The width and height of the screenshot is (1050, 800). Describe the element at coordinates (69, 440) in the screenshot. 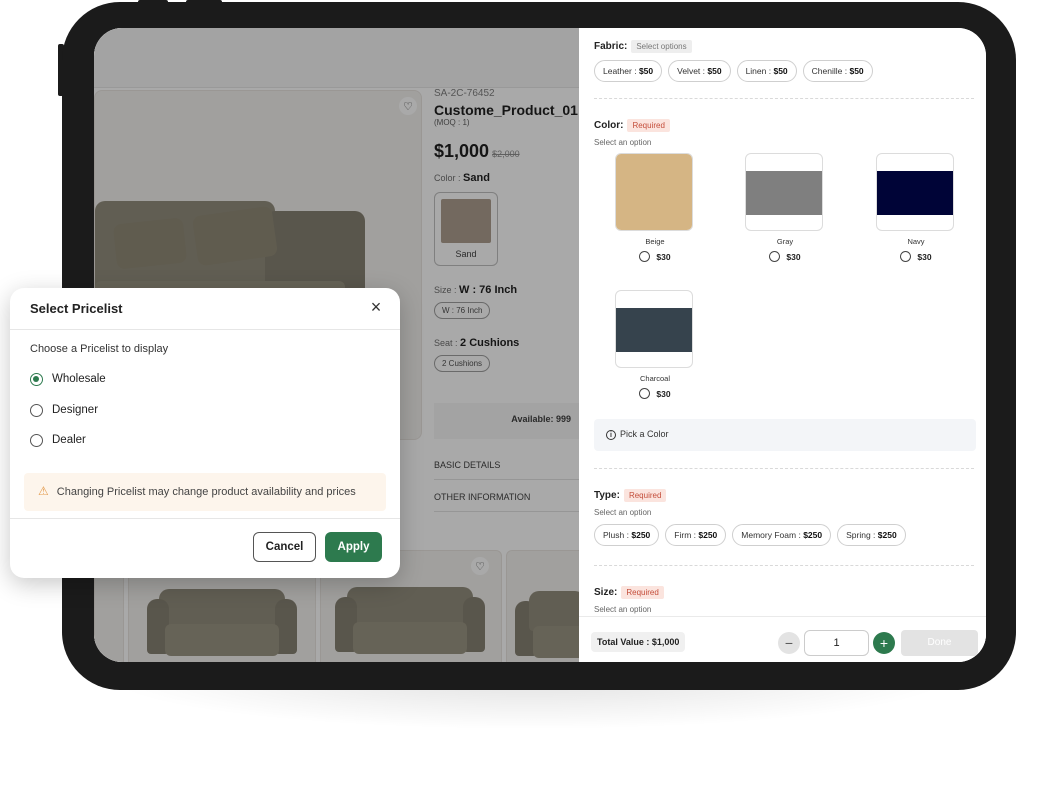

I see `option-label: Dealer` at that location.